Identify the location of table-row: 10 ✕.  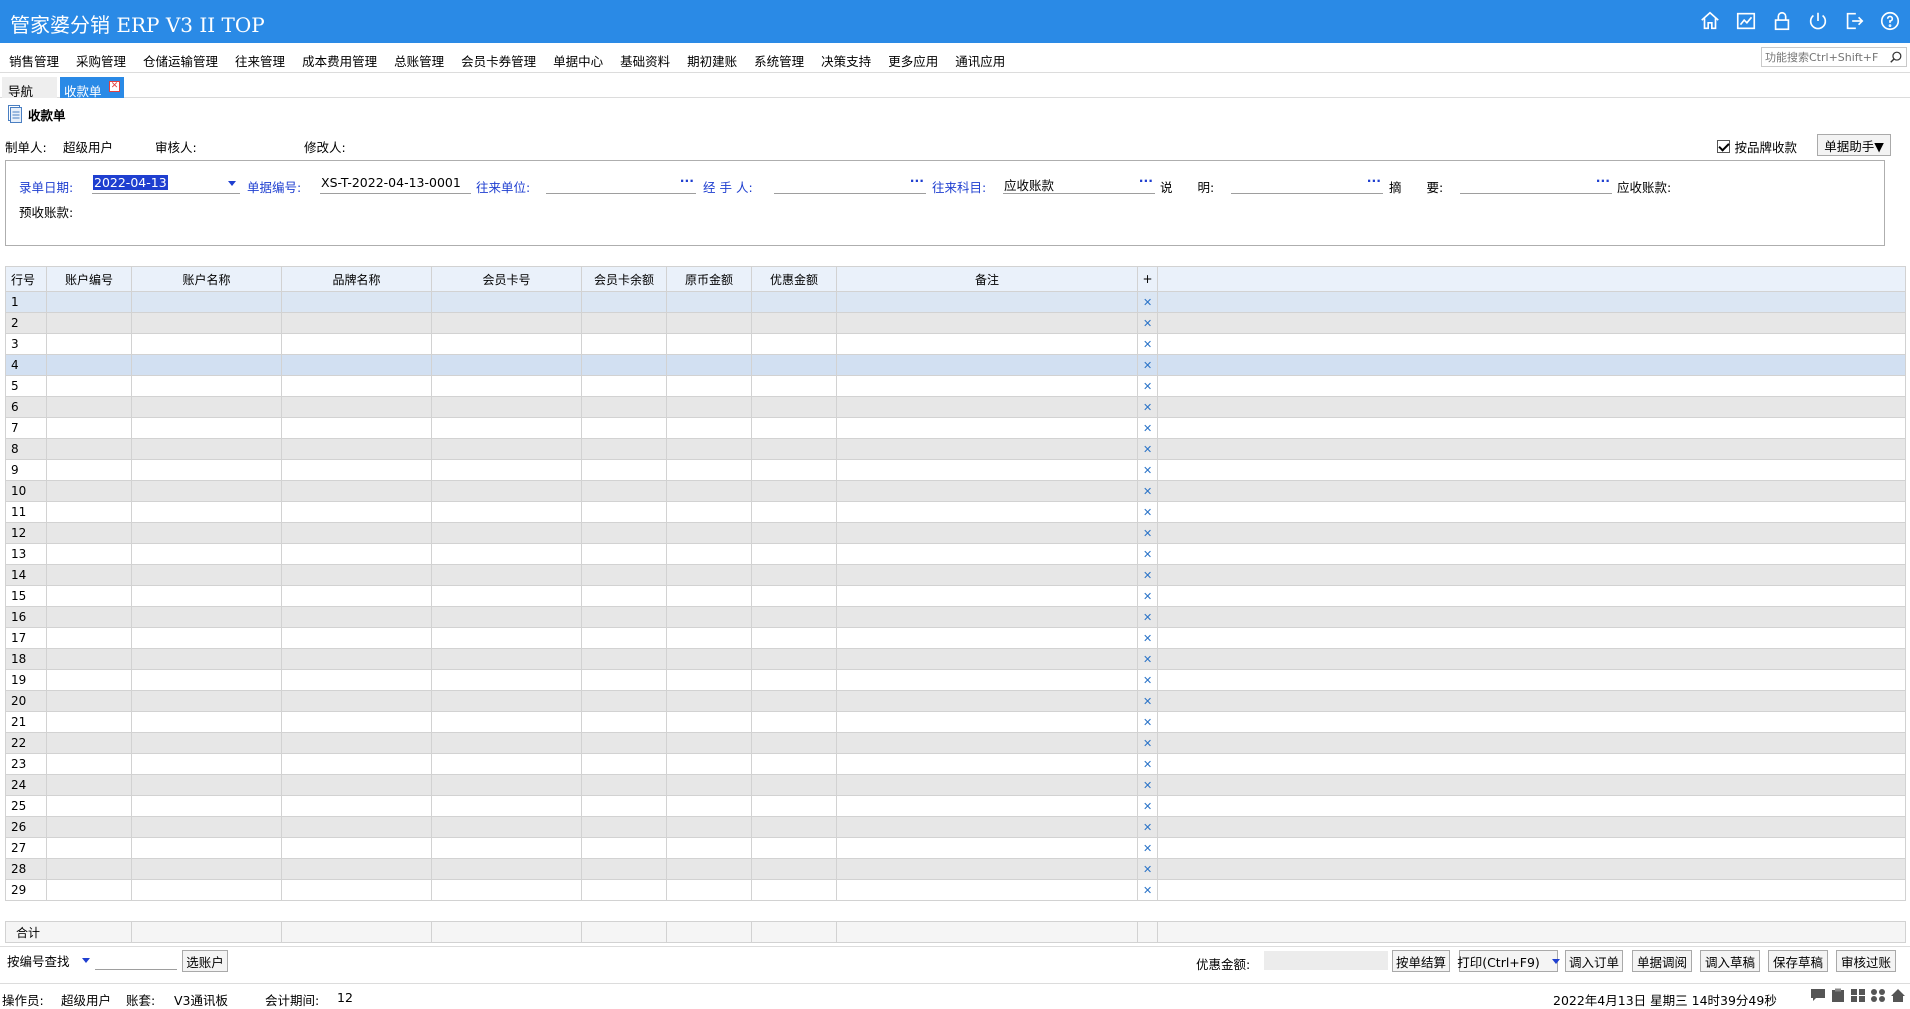
(955, 491).